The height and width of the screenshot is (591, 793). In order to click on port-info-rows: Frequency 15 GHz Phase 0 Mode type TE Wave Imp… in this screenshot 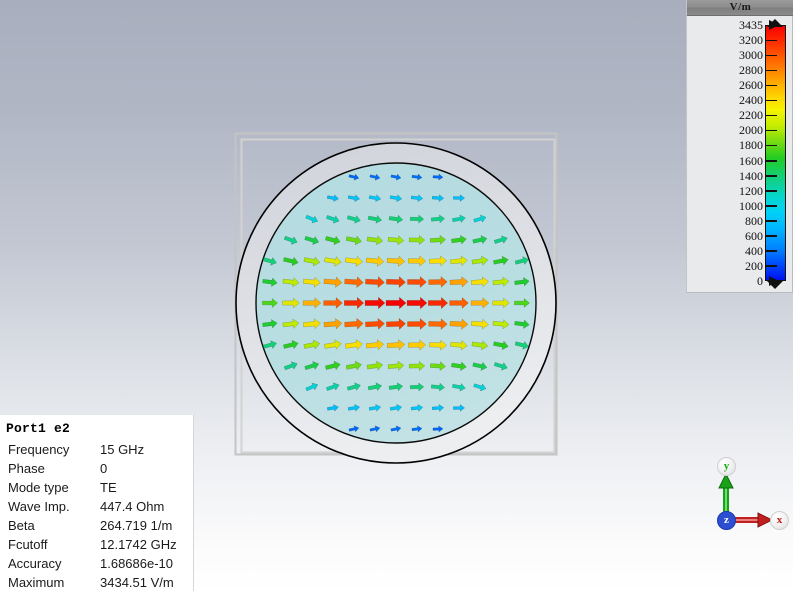, I will do `click(96, 515)`.